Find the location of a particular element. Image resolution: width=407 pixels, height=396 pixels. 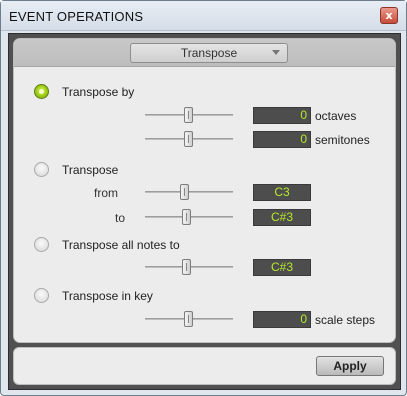

to-note-field: C#3 is located at coordinates (282, 217).